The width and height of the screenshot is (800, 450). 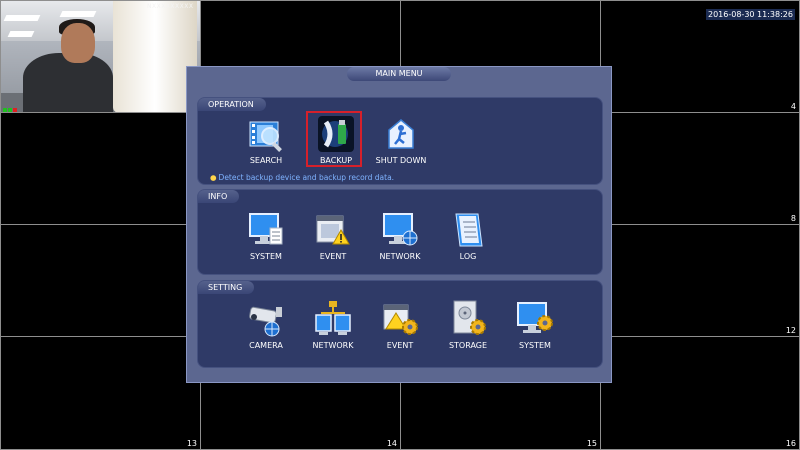 I want to click on camera-tile-12: 12, so click(x=700, y=280).